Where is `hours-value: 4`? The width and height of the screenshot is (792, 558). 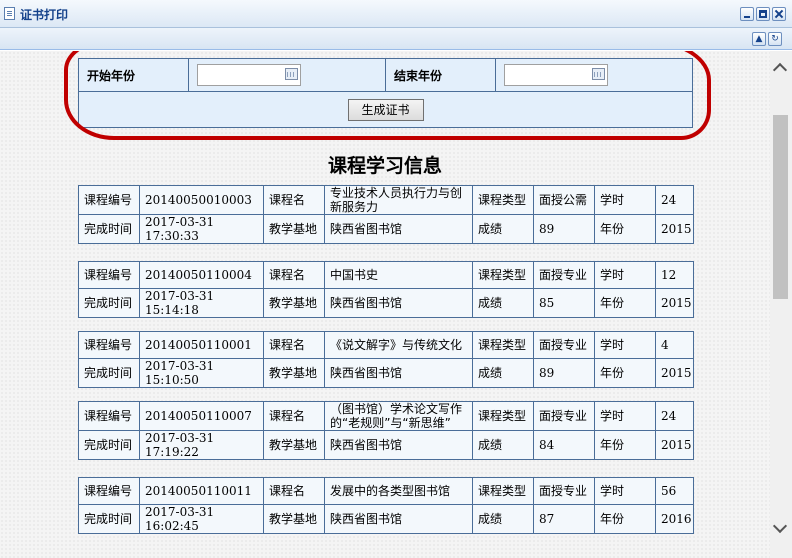 hours-value: 4 is located at coordinates (674, 345).